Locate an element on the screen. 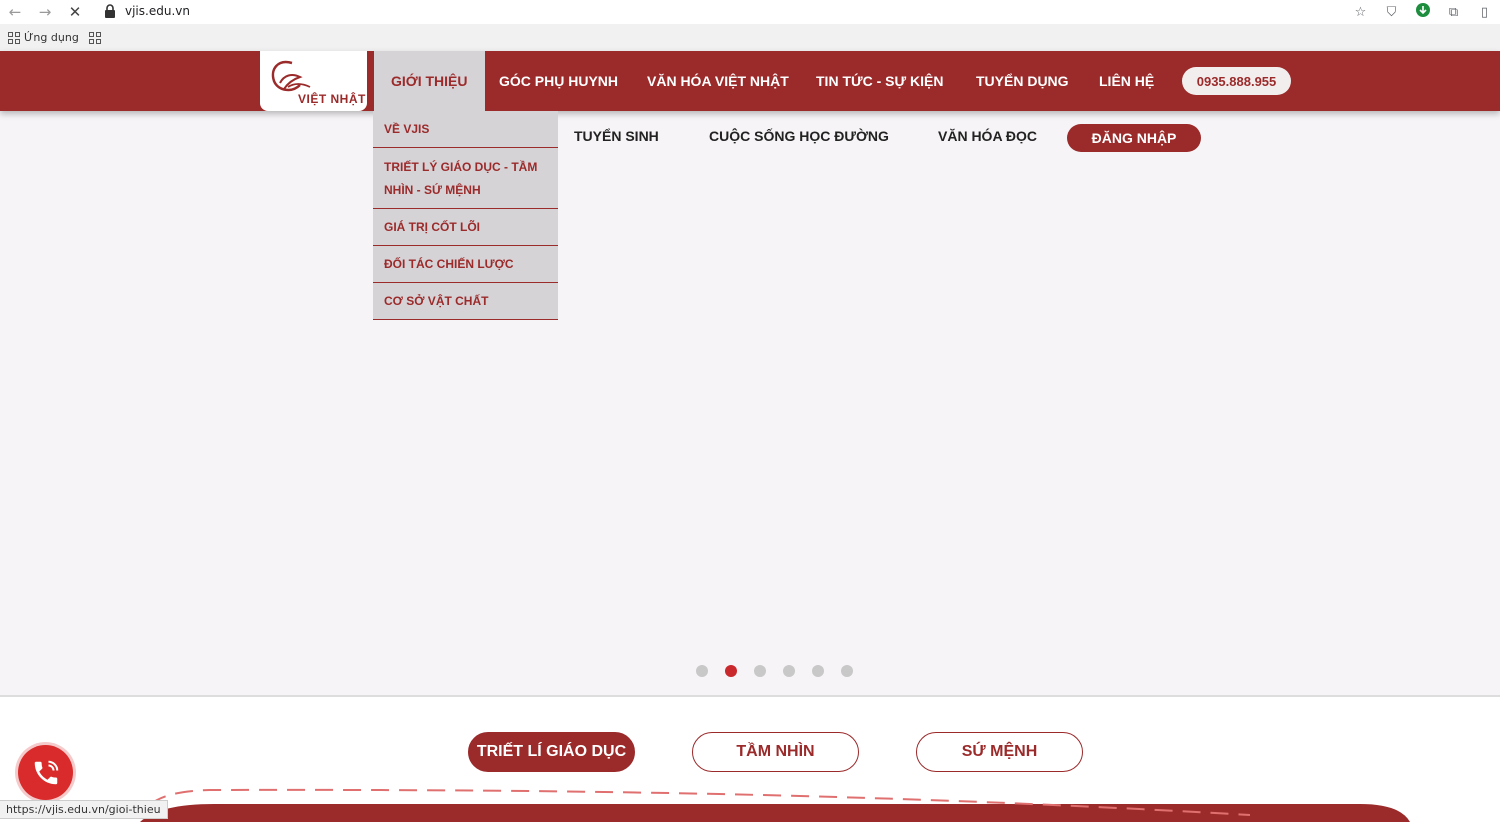 Image resolution: width=1500 pixels, height=822 pixels. puzzle-icon: ⧉ is located at coordinates (1453, 12).